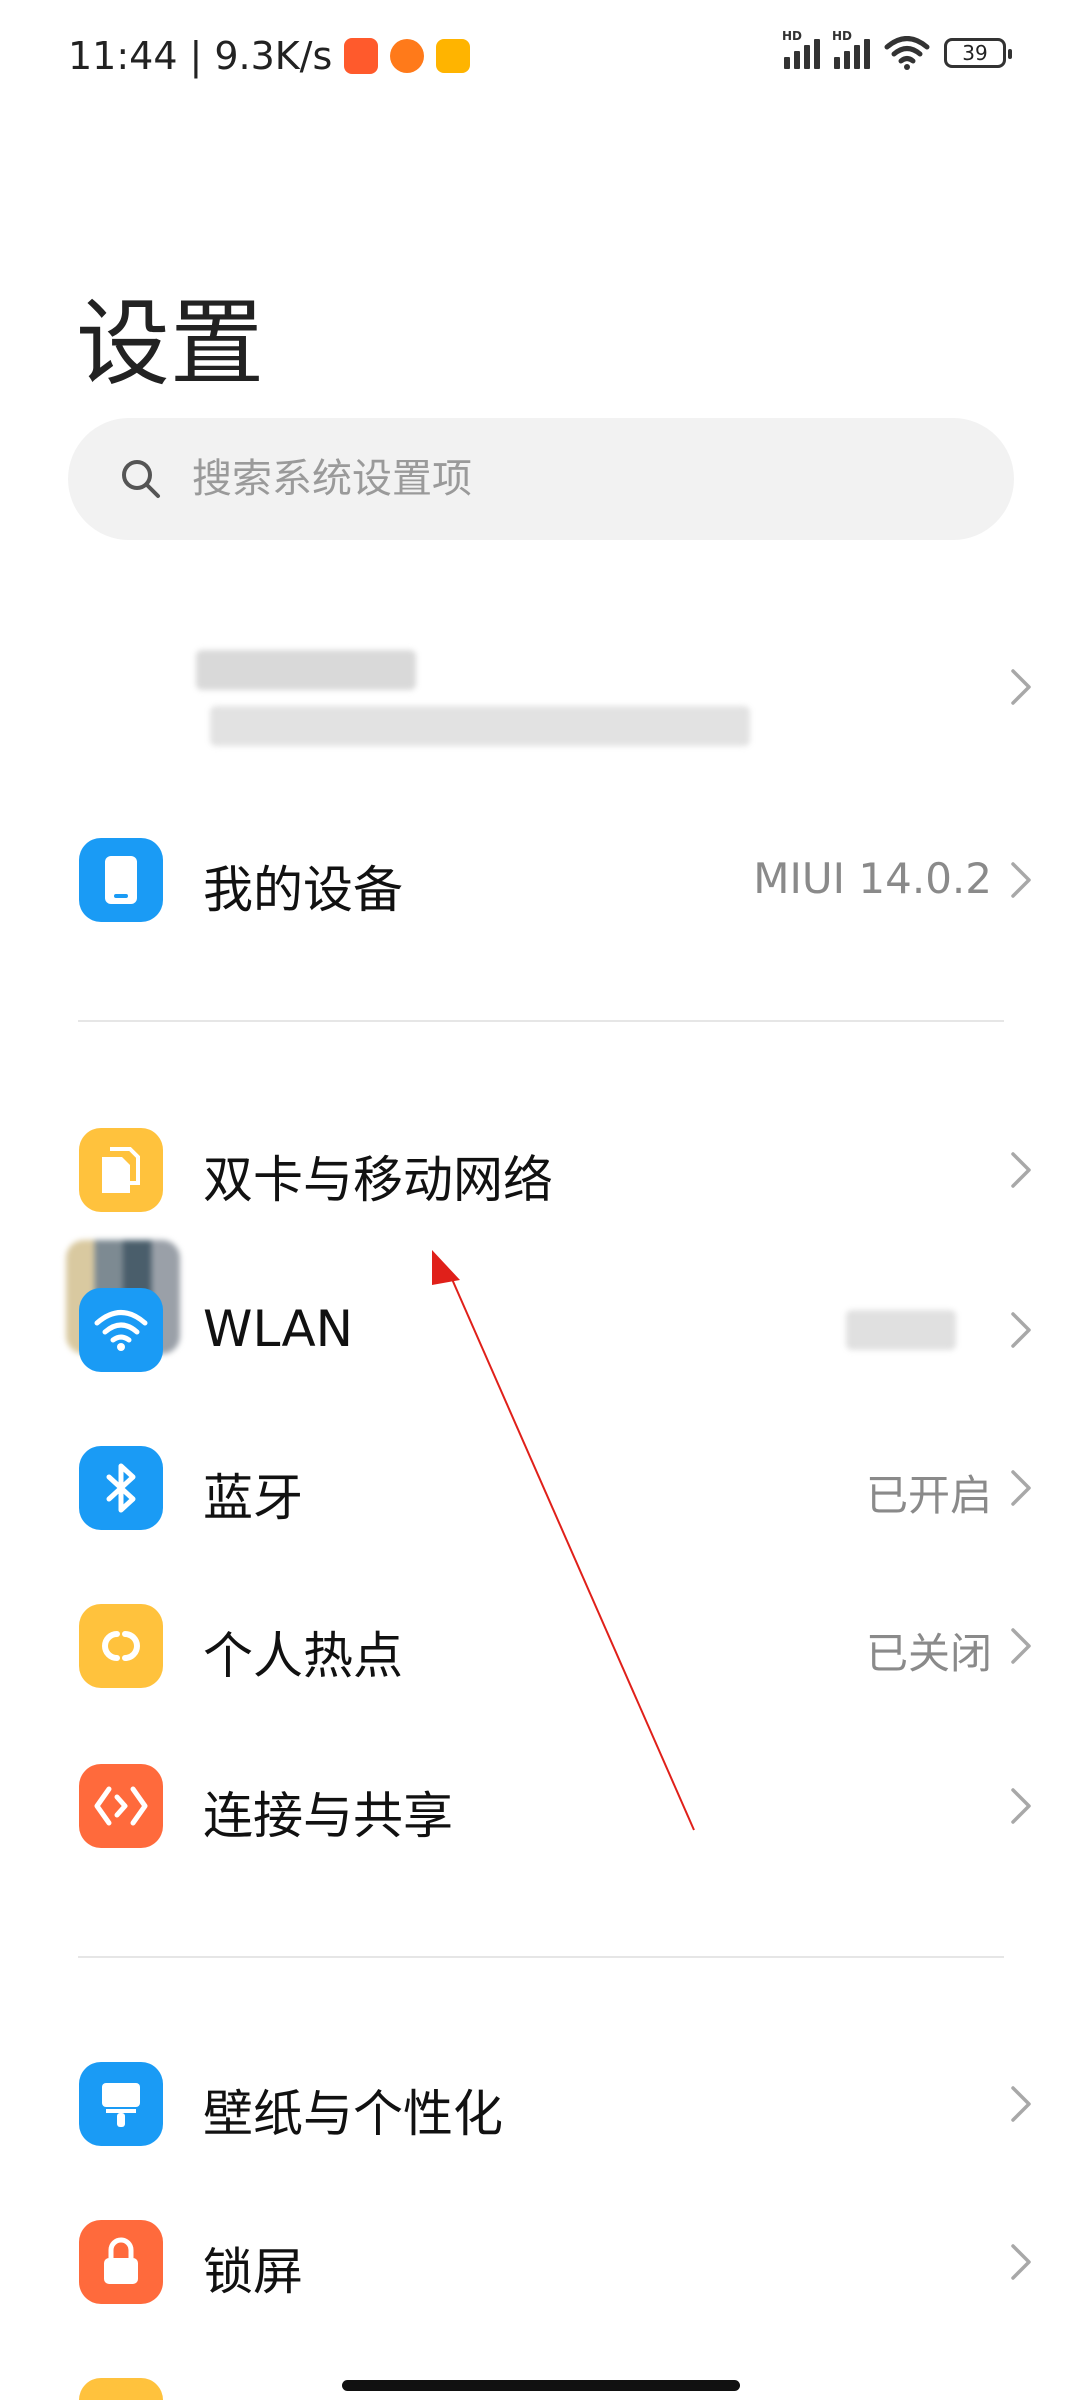  I want to click on sim-card-icon, so click(121, 1170).